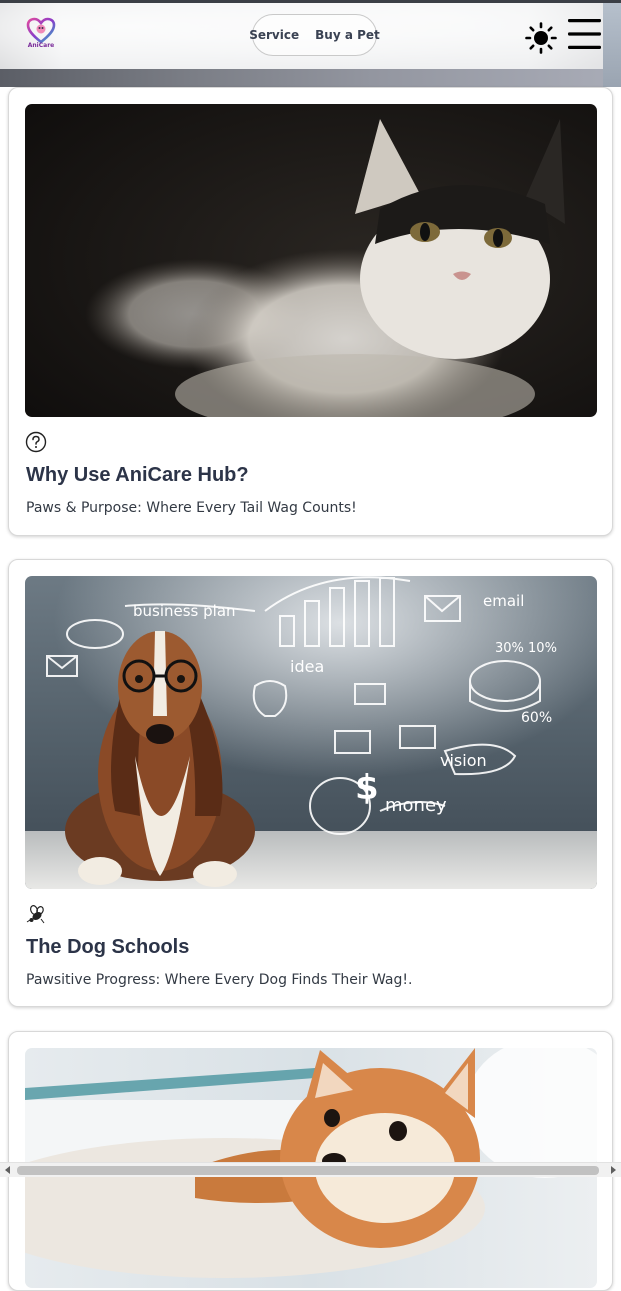  What do you see at coordinates (612, 45) in the screenshot?
I see `header-right-edge` at bounding box center [612, 45].